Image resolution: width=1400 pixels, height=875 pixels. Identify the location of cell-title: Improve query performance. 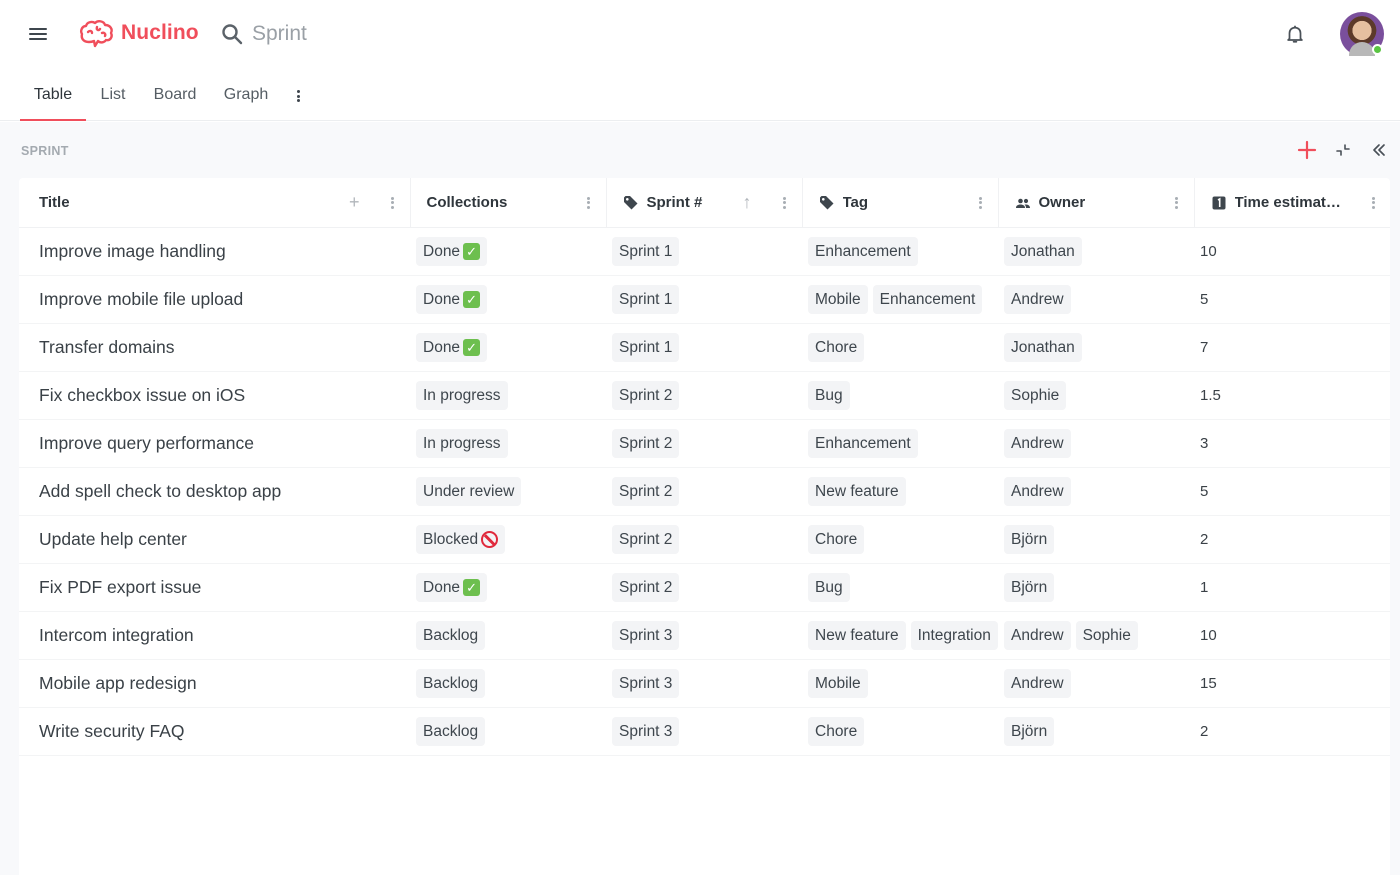
(214, 443).